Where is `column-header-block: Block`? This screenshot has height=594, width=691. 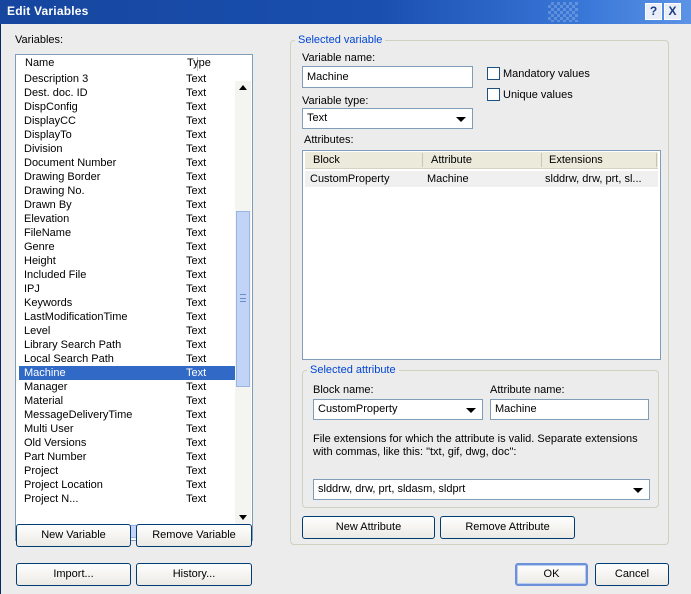
column-header-block: Block is located at coordinates (326, 160).